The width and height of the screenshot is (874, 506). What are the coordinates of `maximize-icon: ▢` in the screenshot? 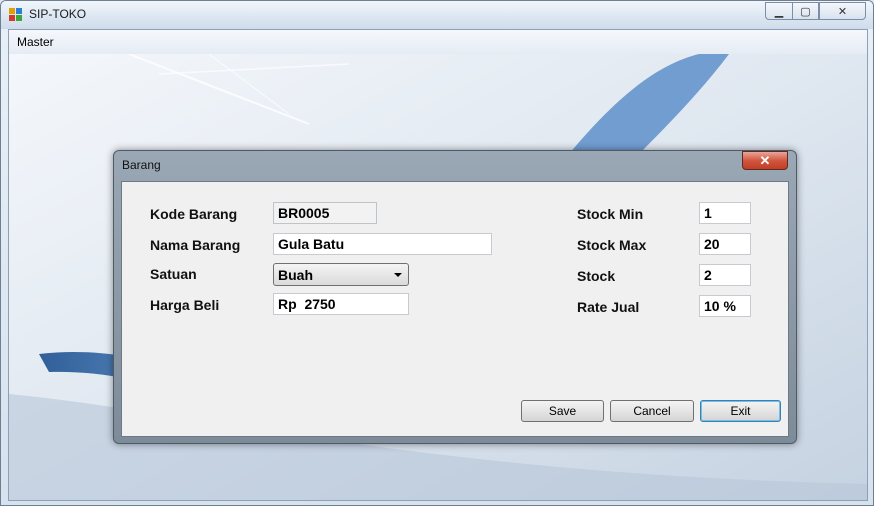 It's located at (805, 11).